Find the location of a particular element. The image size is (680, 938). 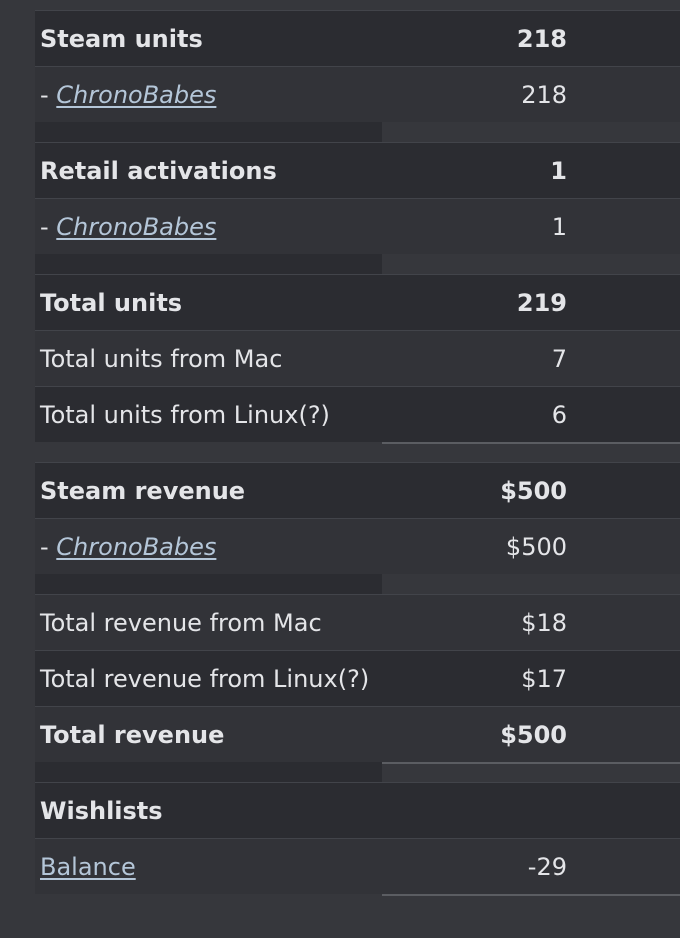

row-label: Steam units is located at coordinates (121, 39).